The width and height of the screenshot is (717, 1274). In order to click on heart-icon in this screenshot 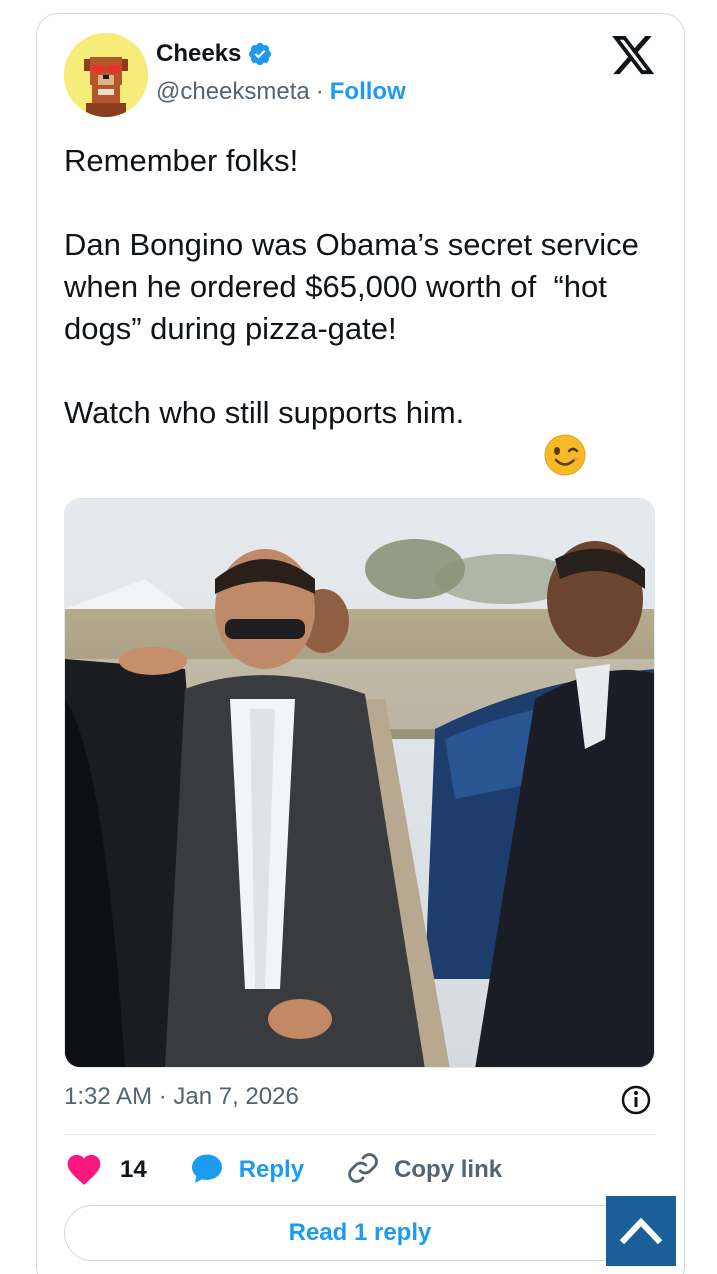, I will do `click(84, 1170)`.